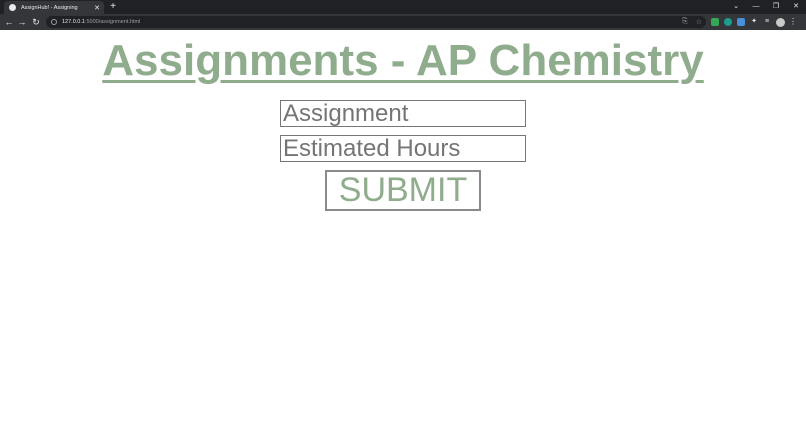  Describe the element at coordinates (22, 22) in the screenshot. I see `forward-button: →` at that location.